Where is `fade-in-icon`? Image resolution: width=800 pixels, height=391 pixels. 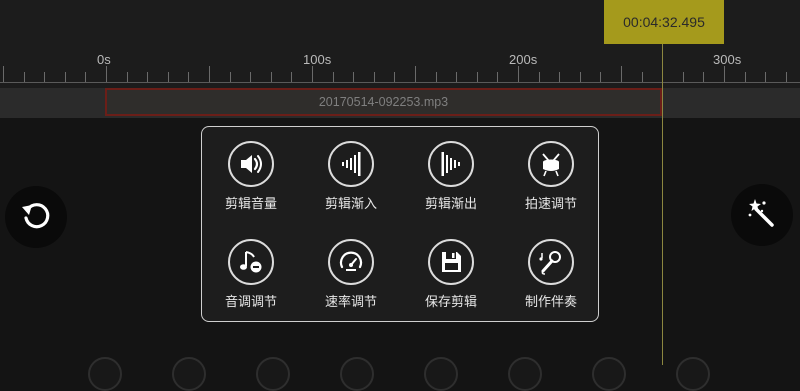
fade-in-icon is located at coordinates (351, 164).